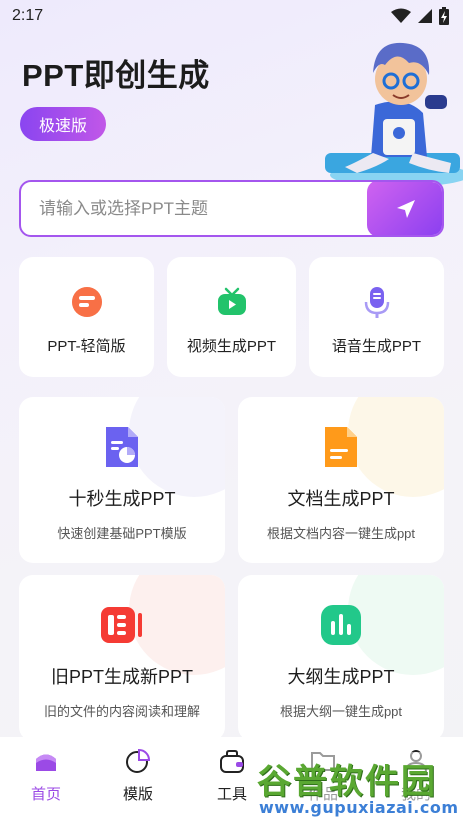 This screenshot has height=823, width=463. Describe the element at coordinates (121, 677) in the screenshot. I see `feature-title: 旧PPT生成新PPT` at that location.